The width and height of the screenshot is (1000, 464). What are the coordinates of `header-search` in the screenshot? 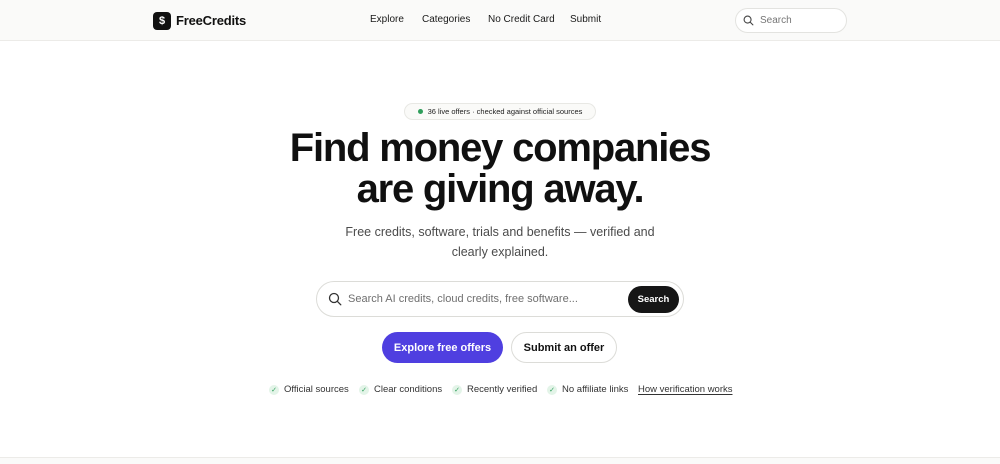 It's located at (791, 20).